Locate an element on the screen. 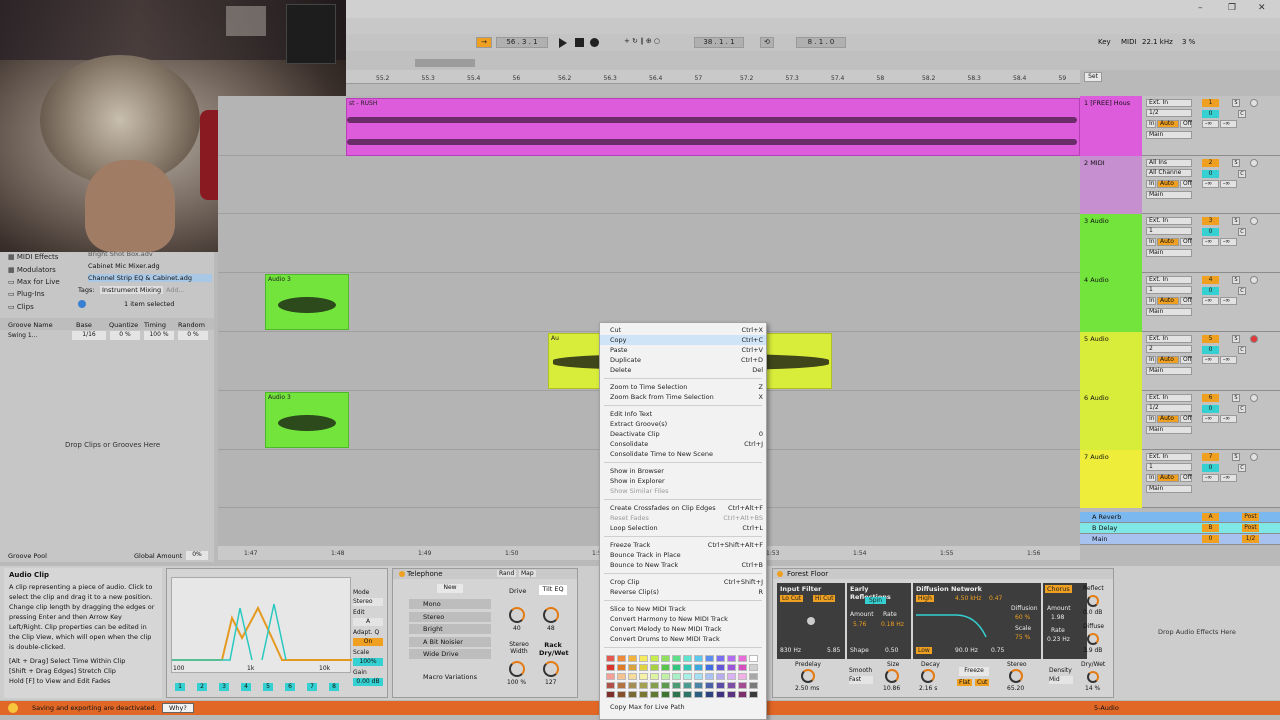 This screenshot has height=720, width=1280. crossfade-button: C is located at coordinates (1242, 468).